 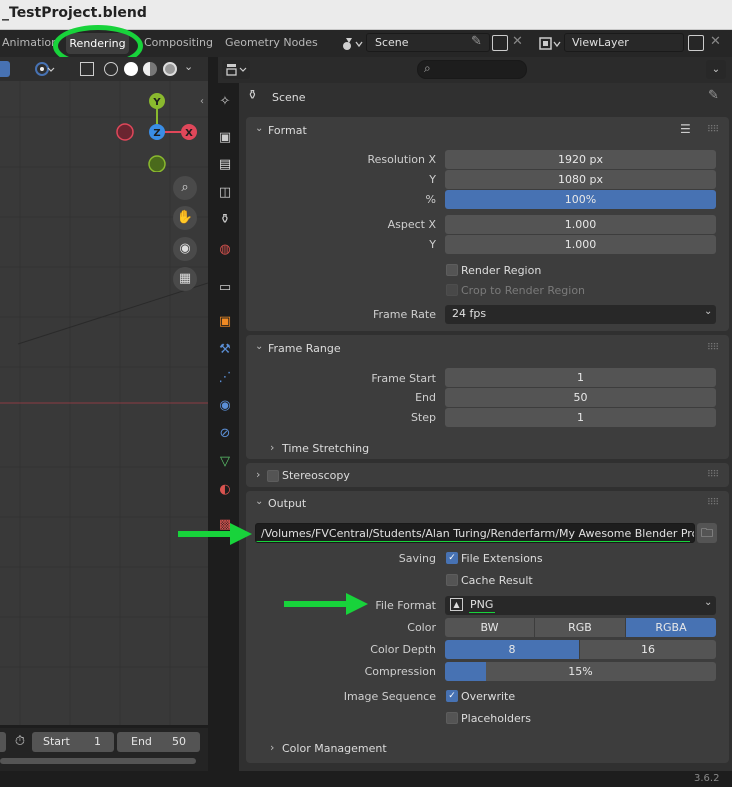 What do you see at coordinates (624, 42) in the screenshot?
I see `viewlayer-selector: ViewLayer` at bounding box center [624, 42].